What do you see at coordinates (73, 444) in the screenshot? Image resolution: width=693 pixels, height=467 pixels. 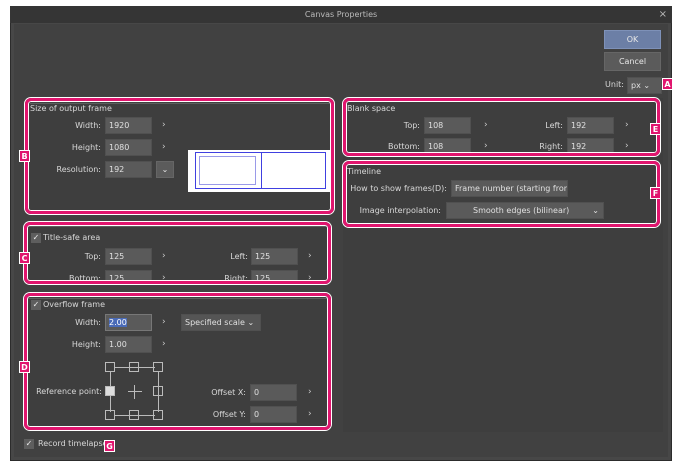 I see `timelapse-label: Record timelapse` at bounding box center [73, 444].